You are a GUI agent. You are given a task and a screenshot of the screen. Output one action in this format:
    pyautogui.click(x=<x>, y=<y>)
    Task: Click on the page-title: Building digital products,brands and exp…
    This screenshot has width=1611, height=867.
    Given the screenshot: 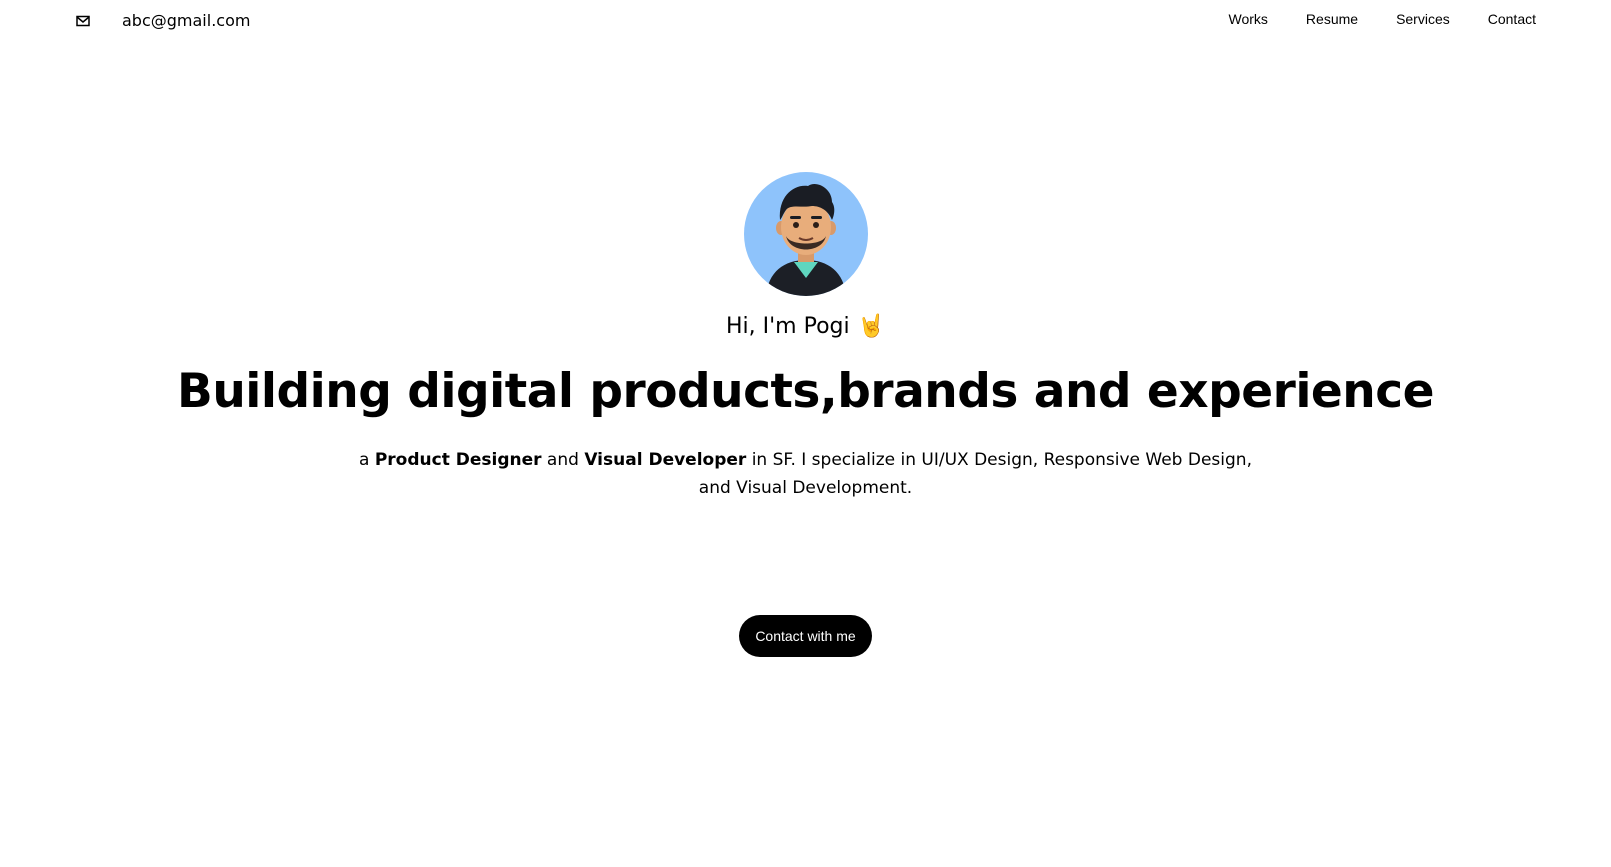 What is the action you would take?
    pyautogui.click(x=806, y=391)
    